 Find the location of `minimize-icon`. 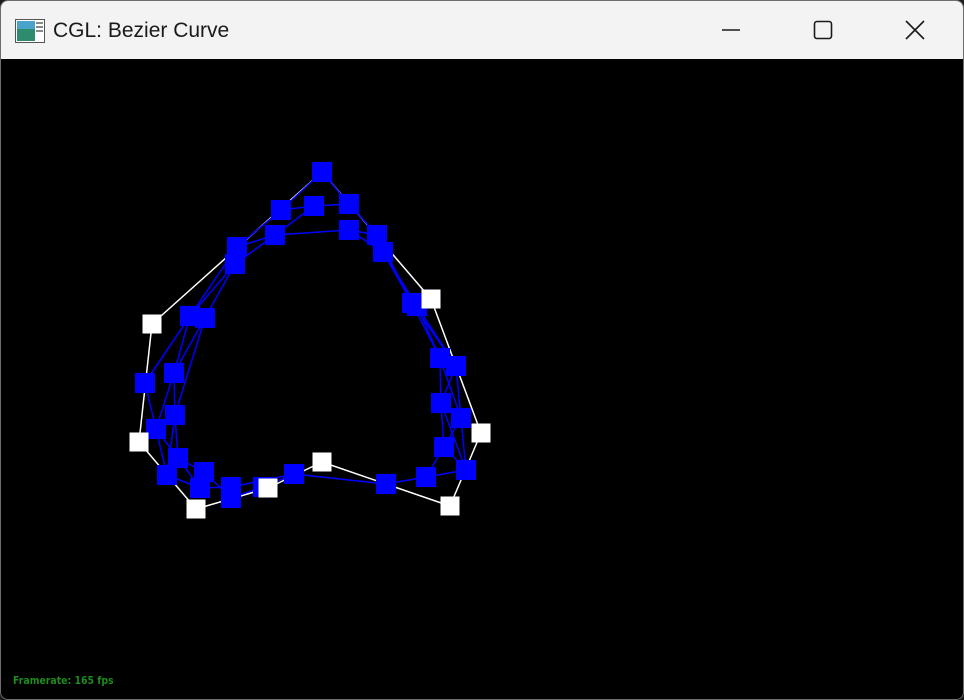

minimize-icon is located at coordinates (731, 30).